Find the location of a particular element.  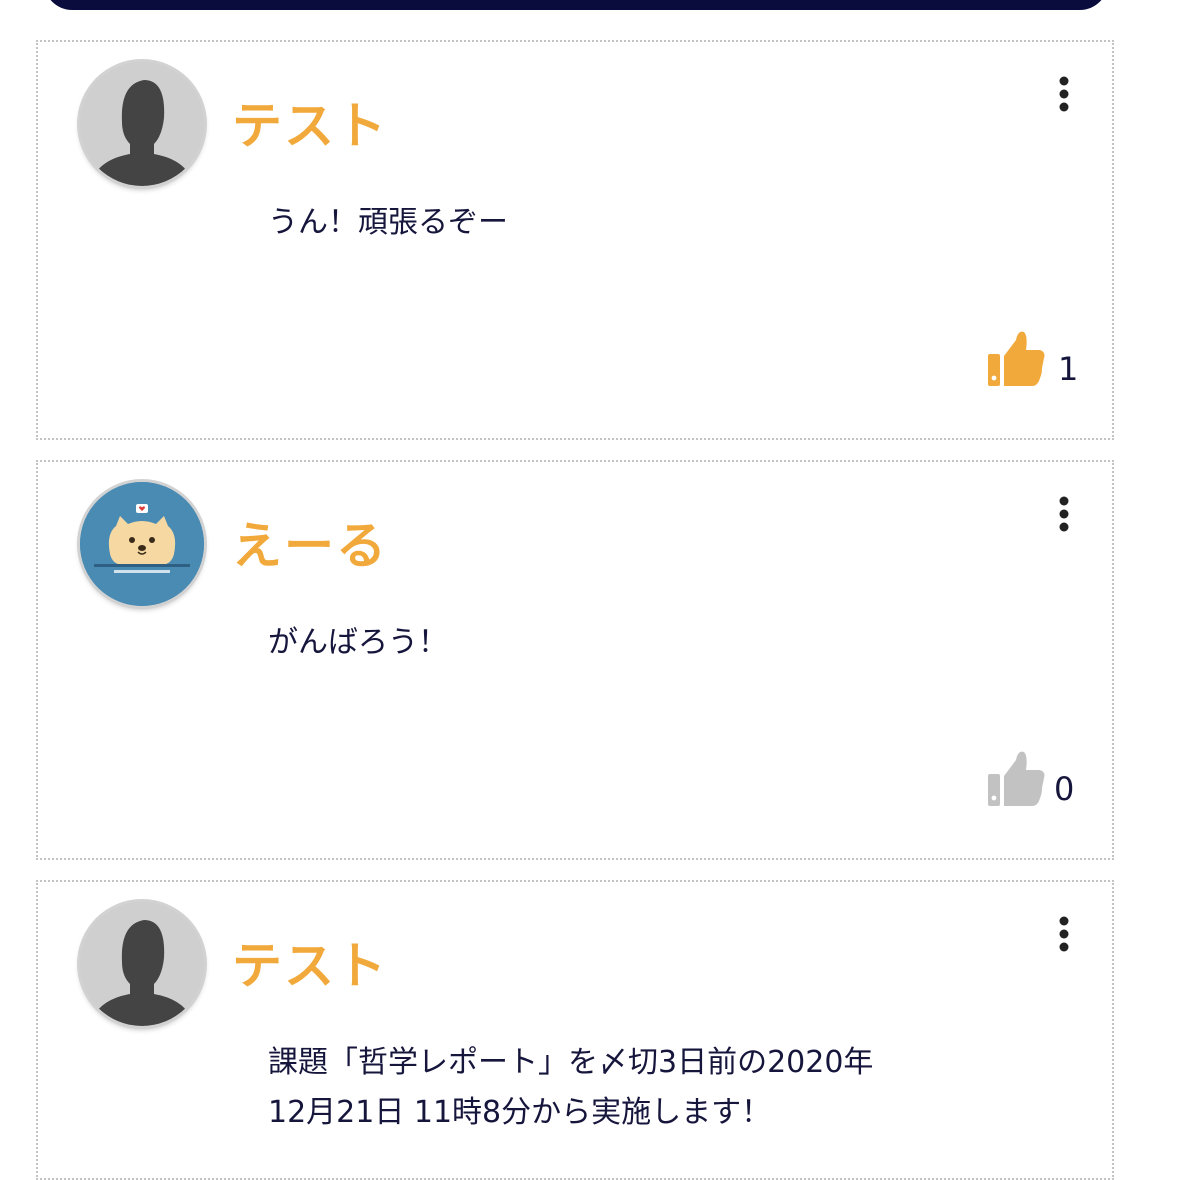

post-content: がんばろう！ is located at coordinates (358, 642).